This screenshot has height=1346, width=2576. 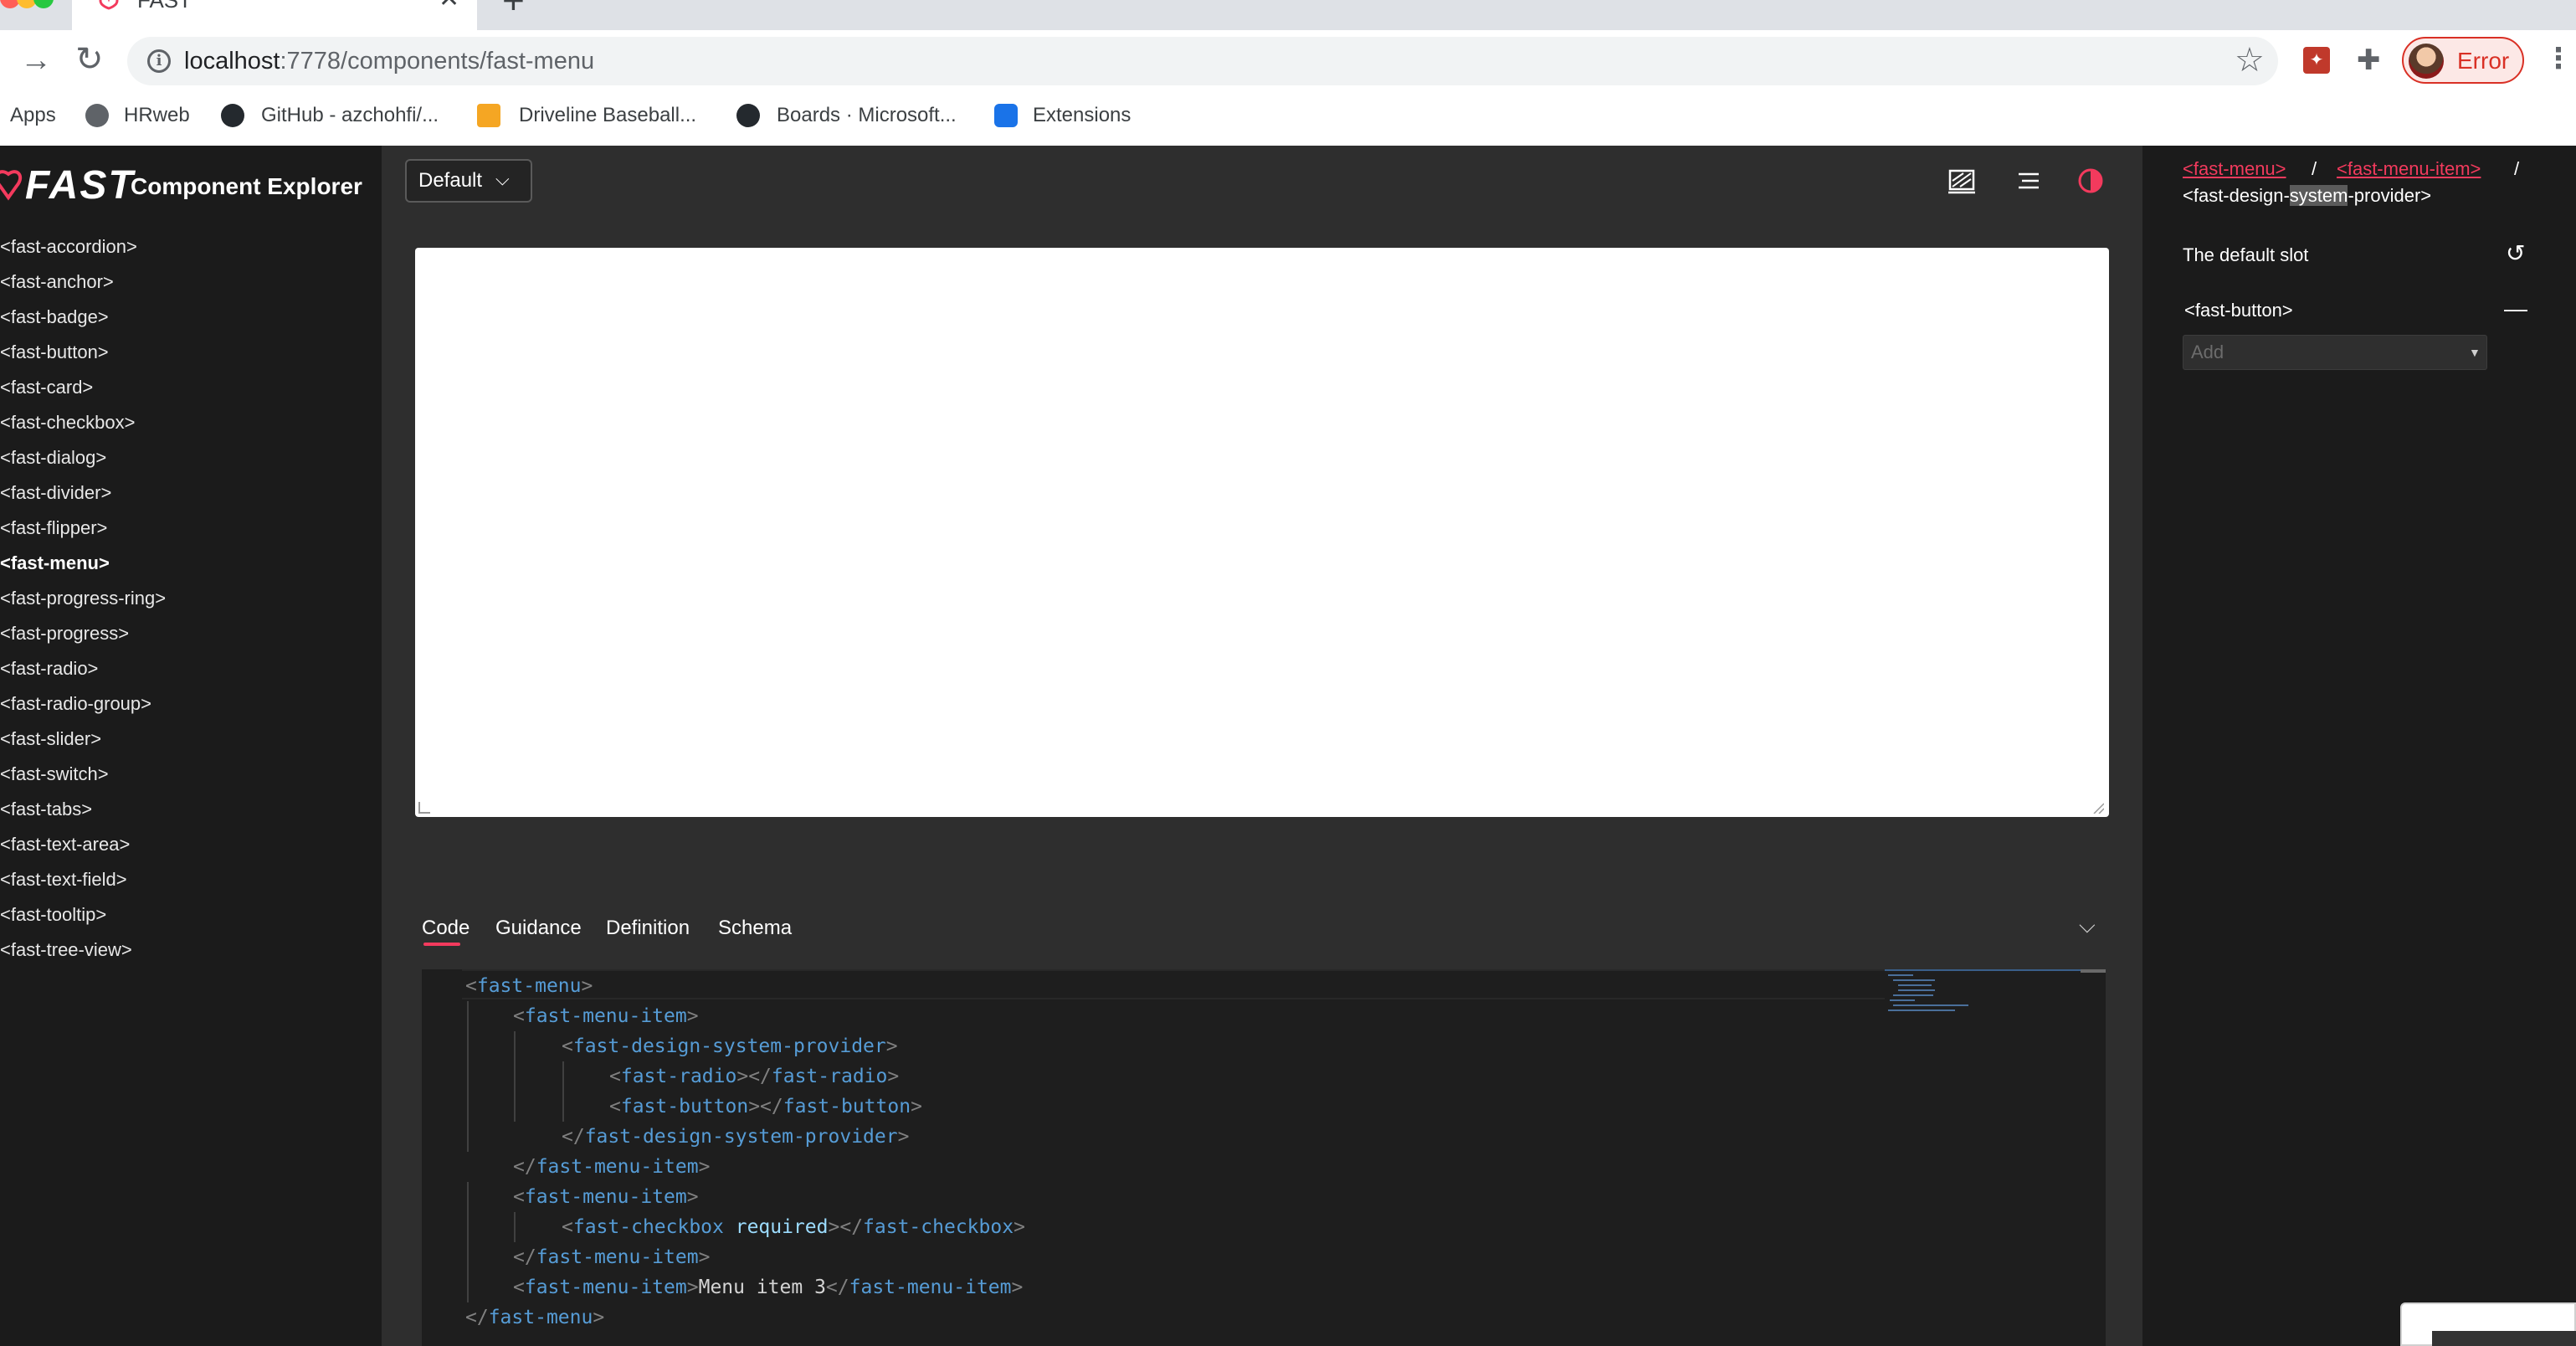 I want to click on nav-item-tabs: <fast-tabs>, so click(x=191, y=812).